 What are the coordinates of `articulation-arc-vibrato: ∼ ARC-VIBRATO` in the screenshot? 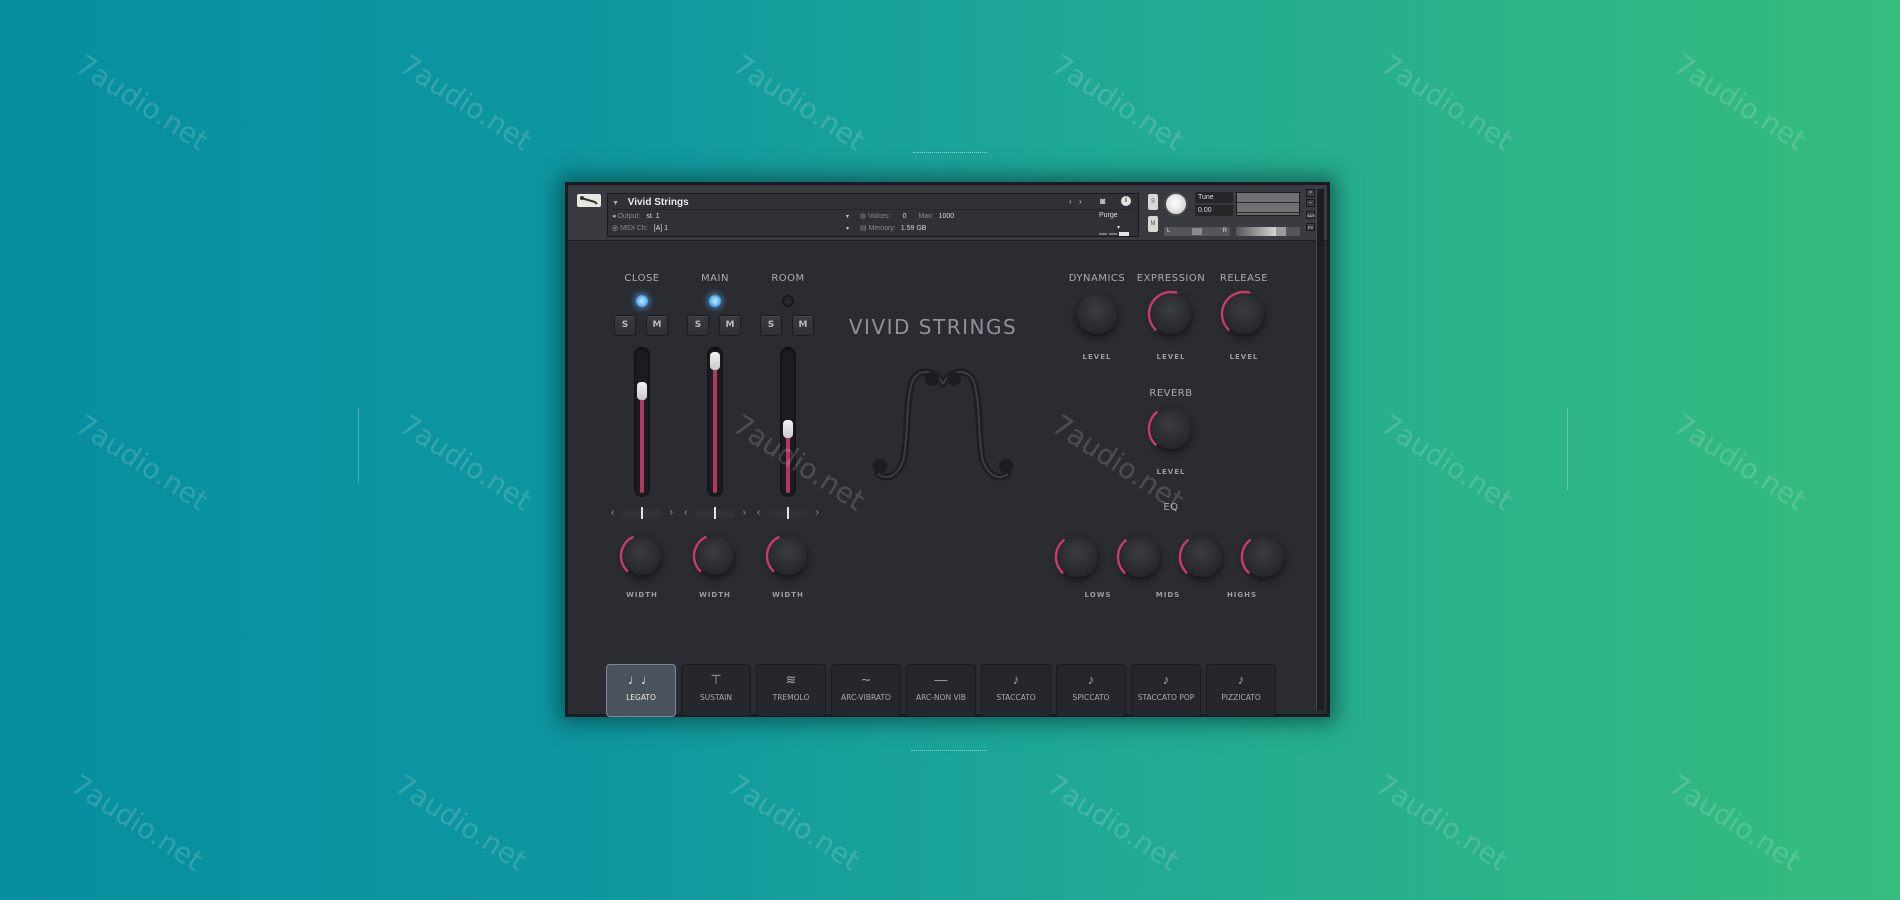 It's located at (866, 690).